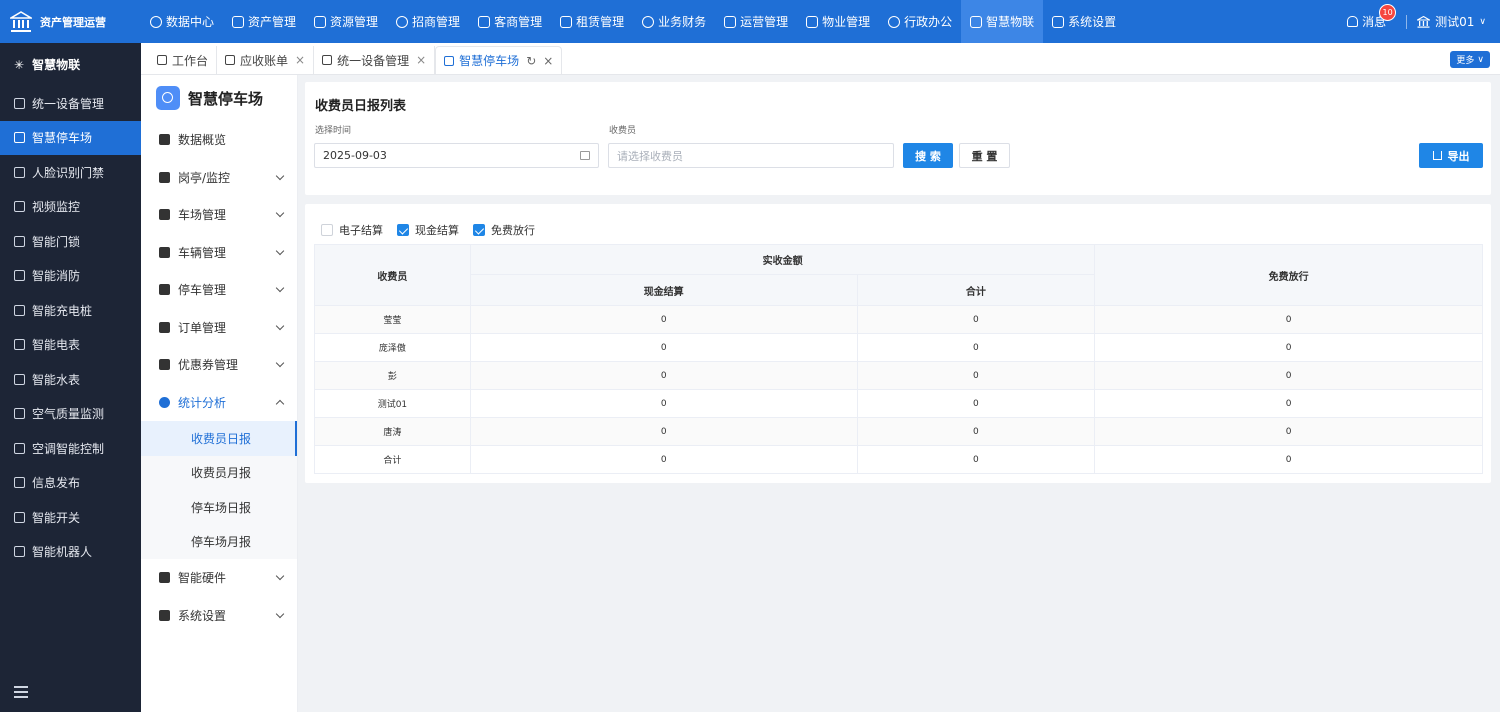 The image size is (1500, 712). I want to click on sidebar-item-13: 智能机器人, so click(70, 552).